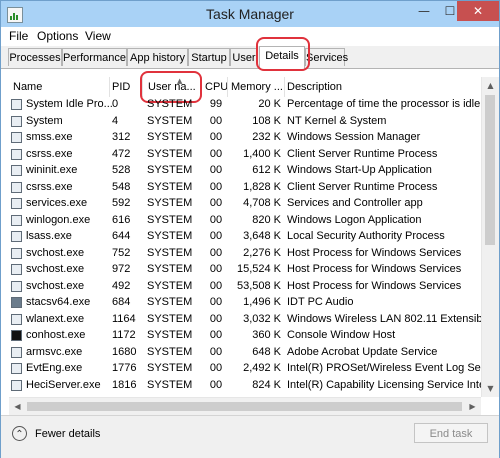  Describe the element at coordinates (121, 87) in the screenshot. I see `column-header-pid: PID` at that location.